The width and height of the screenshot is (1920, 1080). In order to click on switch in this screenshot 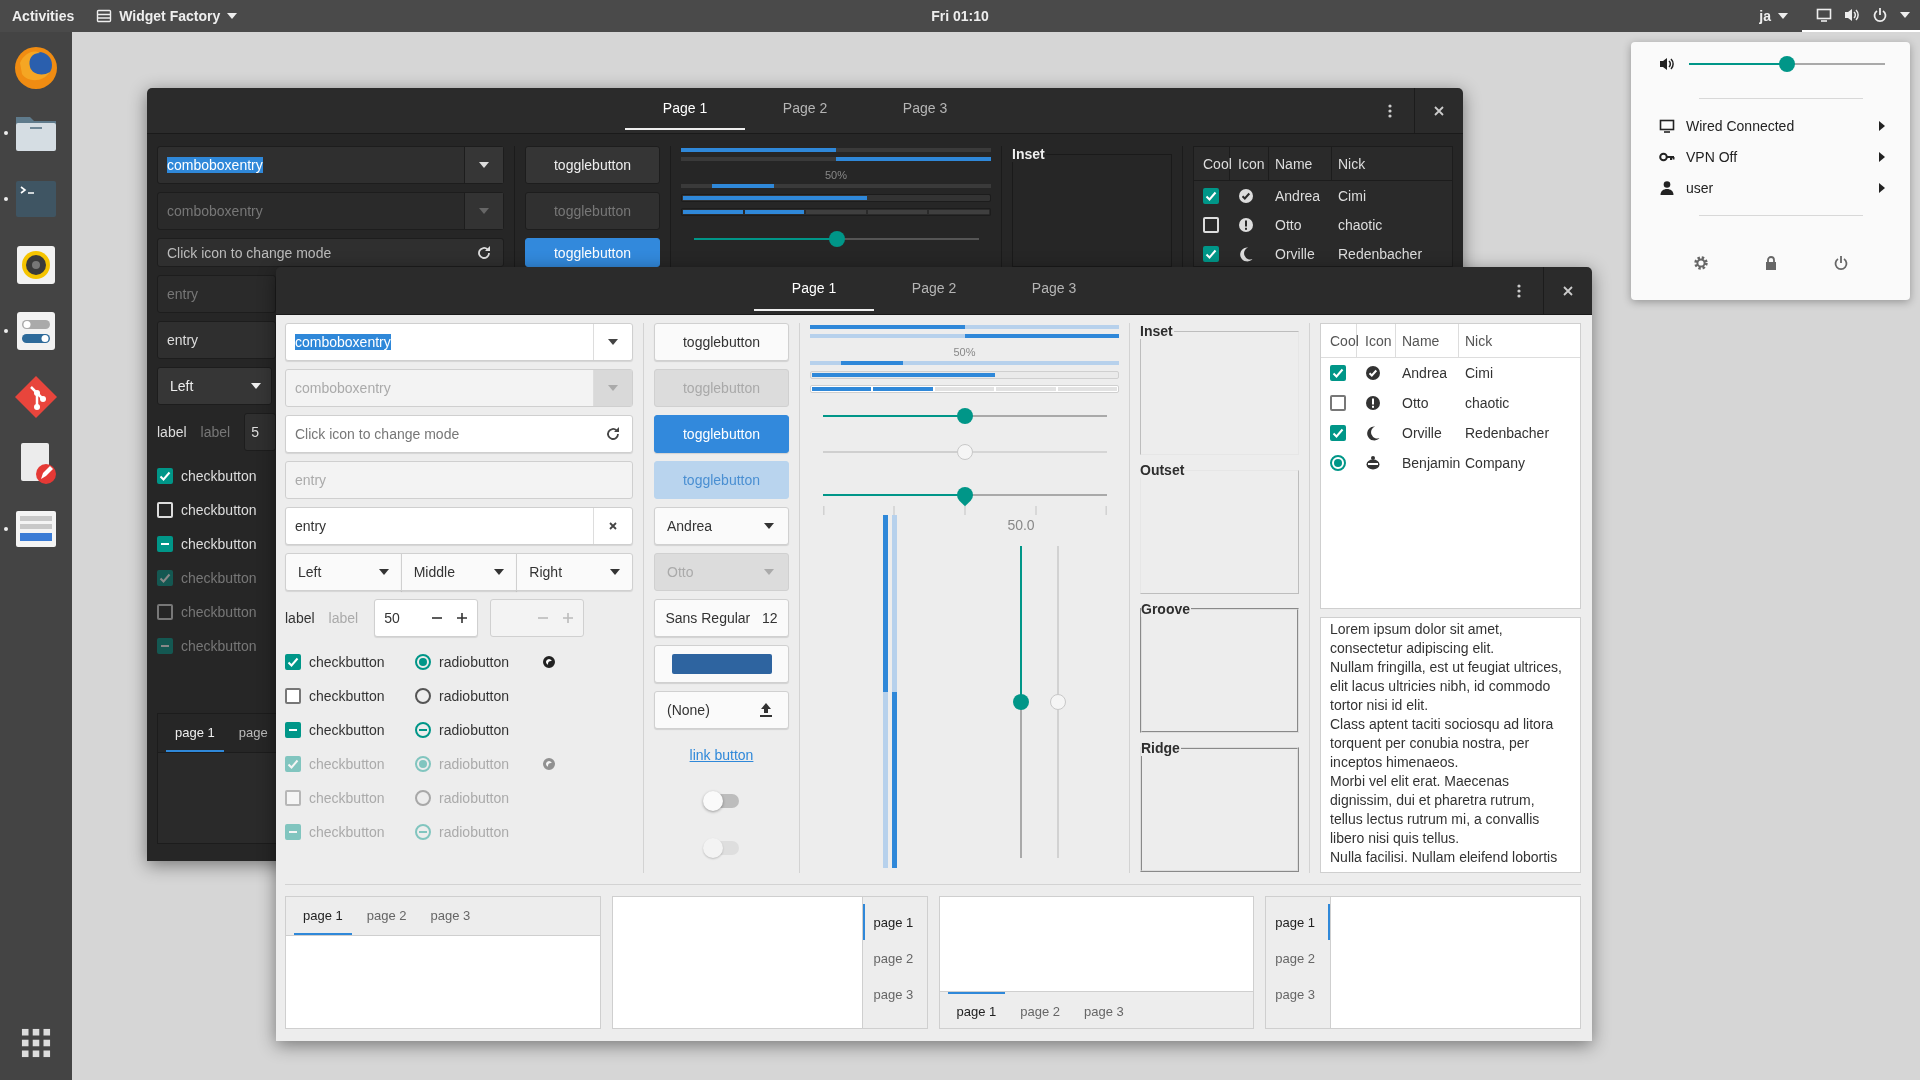, I will do `click(721, 800)`.